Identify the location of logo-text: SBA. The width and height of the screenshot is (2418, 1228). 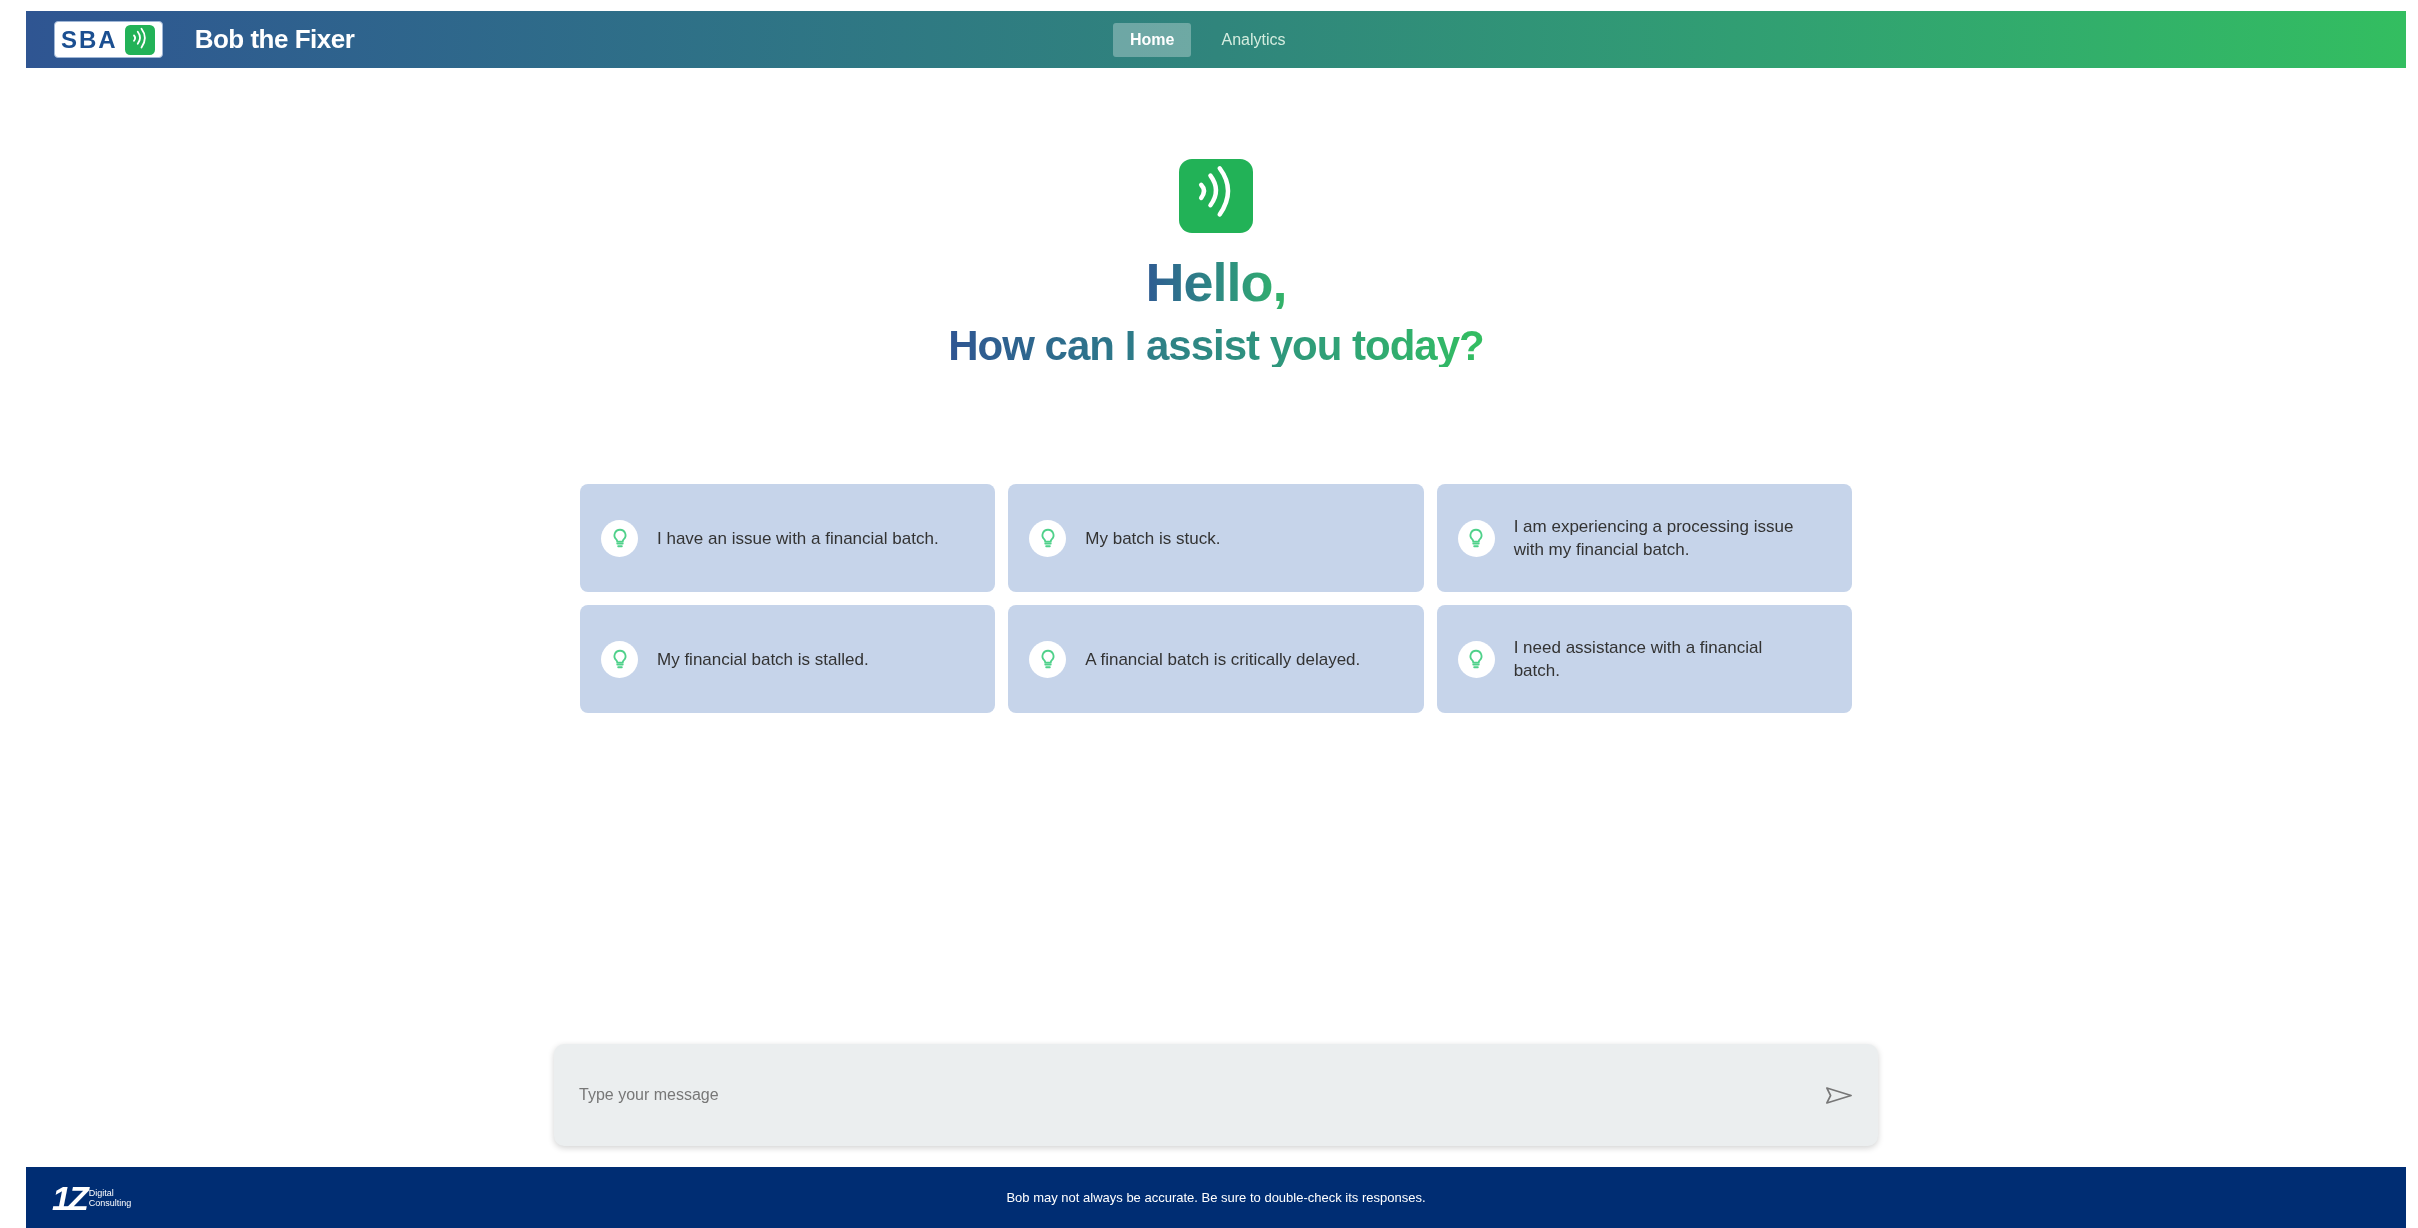
(89, 39).